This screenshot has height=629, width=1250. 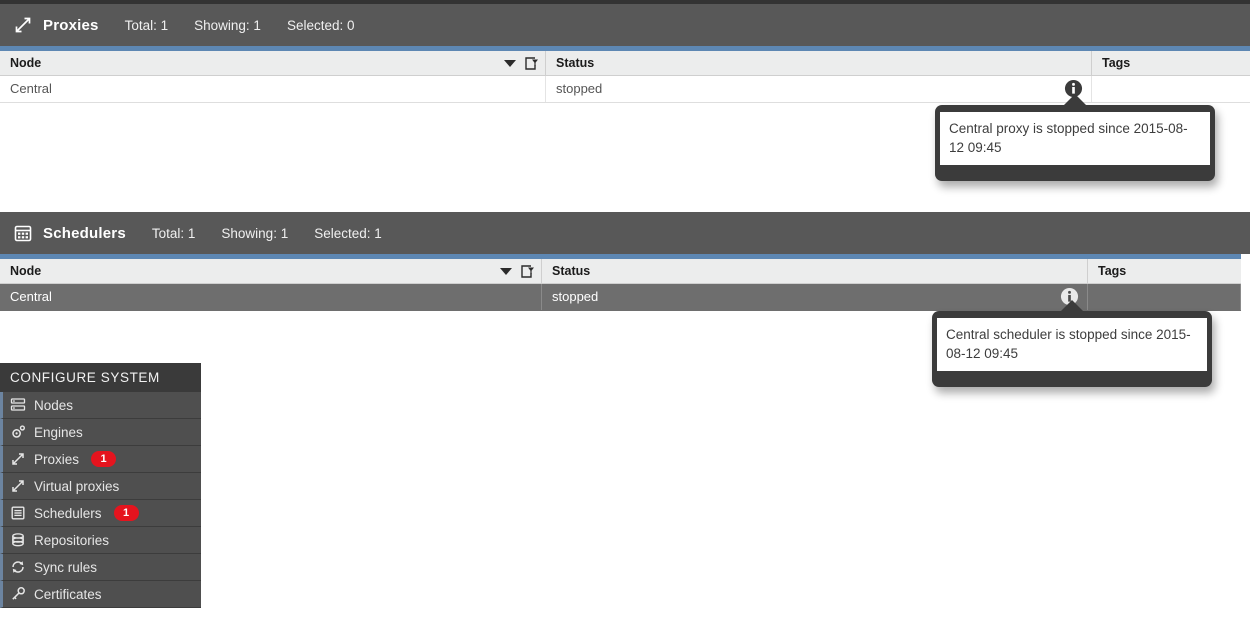 What do you see at coordinates (71, 25) in the screenshot?
I see `proxies-title: Proxies` at bounding box center [71, 25].